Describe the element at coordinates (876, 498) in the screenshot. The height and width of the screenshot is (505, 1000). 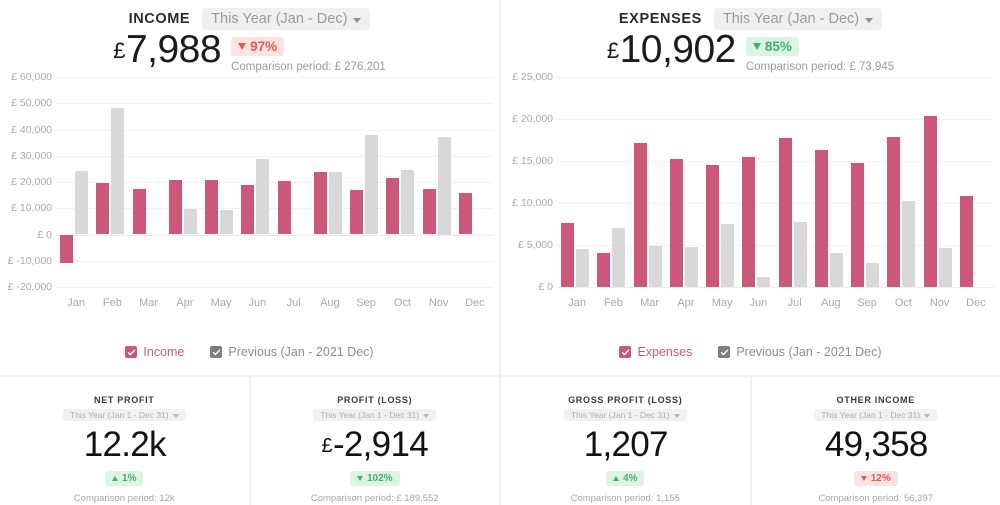
I see `kpi-comparison-text: Comparison period: 56,397` at that location.